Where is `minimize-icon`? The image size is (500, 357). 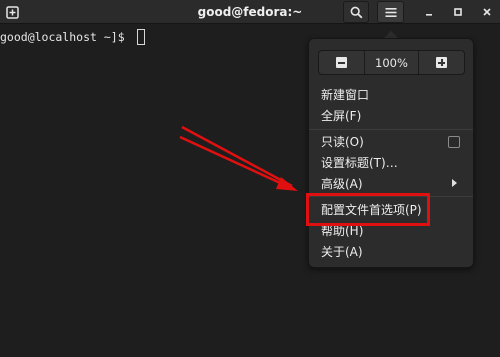 minimize-icon is located at coordinates (429, 15).